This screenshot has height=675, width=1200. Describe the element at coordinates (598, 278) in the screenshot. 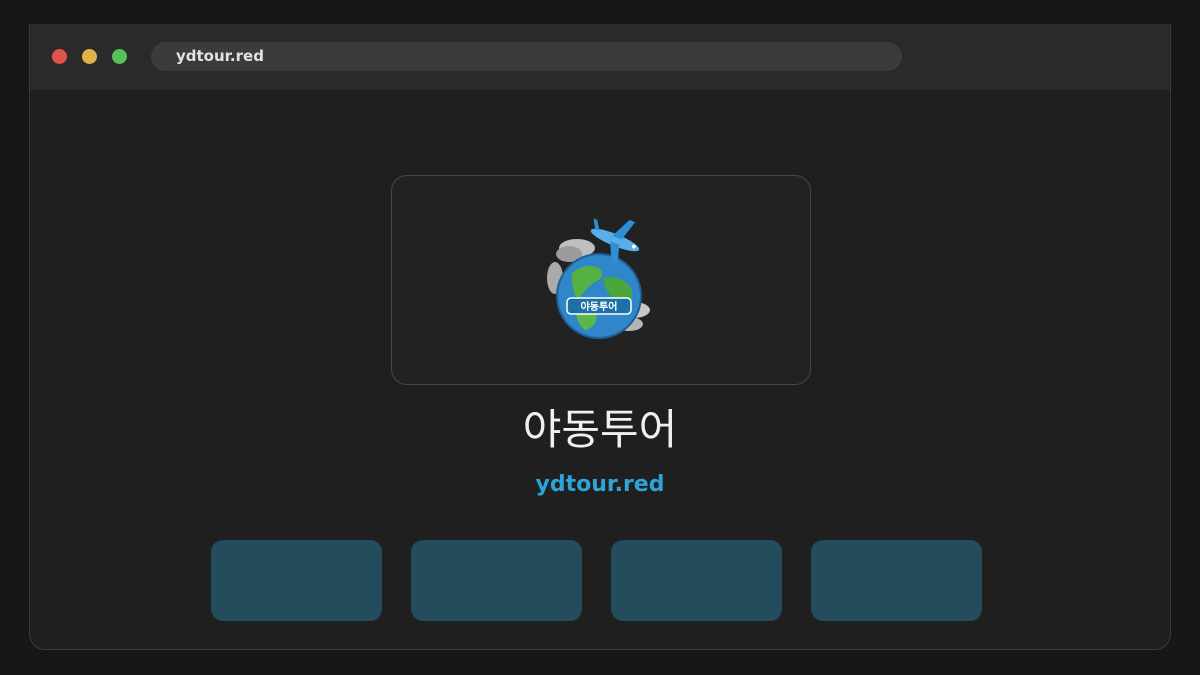

I see `globe-airplane-icon: 야동투어` at that location.